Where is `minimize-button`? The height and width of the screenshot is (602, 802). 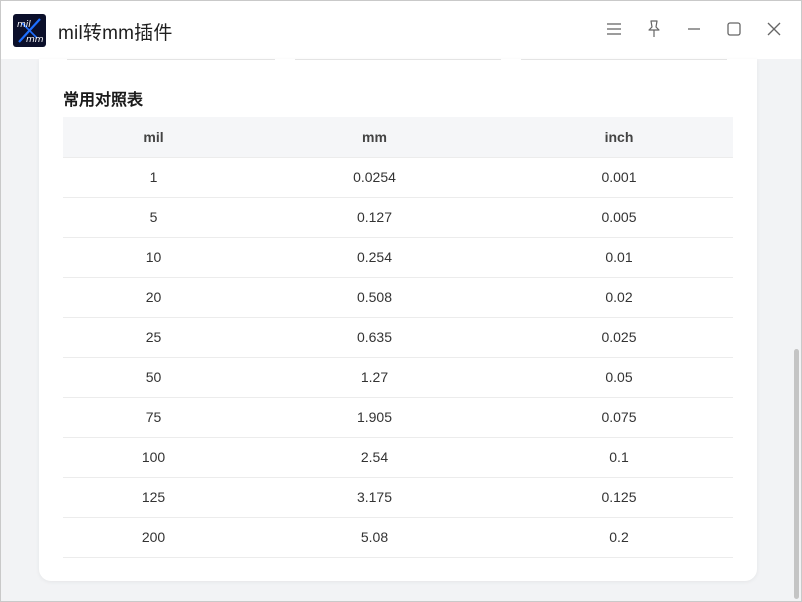 minimize-button is located at coordinates (694, 29).